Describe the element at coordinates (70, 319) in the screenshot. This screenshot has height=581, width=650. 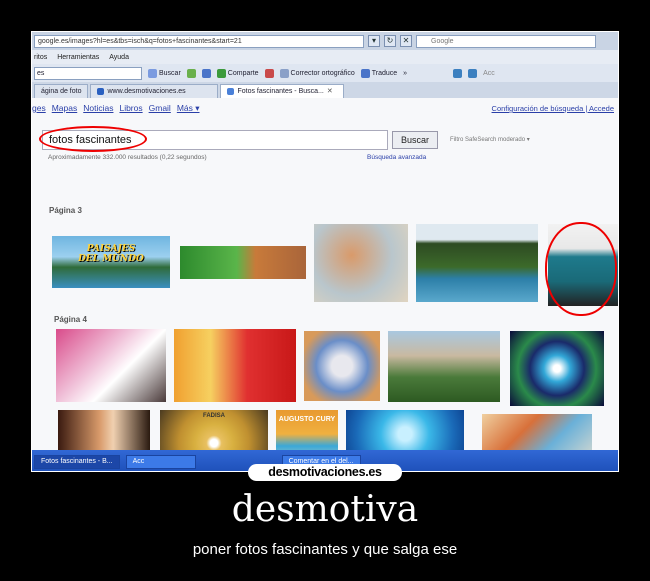
I see `page-4-label: Página 4` at that location.